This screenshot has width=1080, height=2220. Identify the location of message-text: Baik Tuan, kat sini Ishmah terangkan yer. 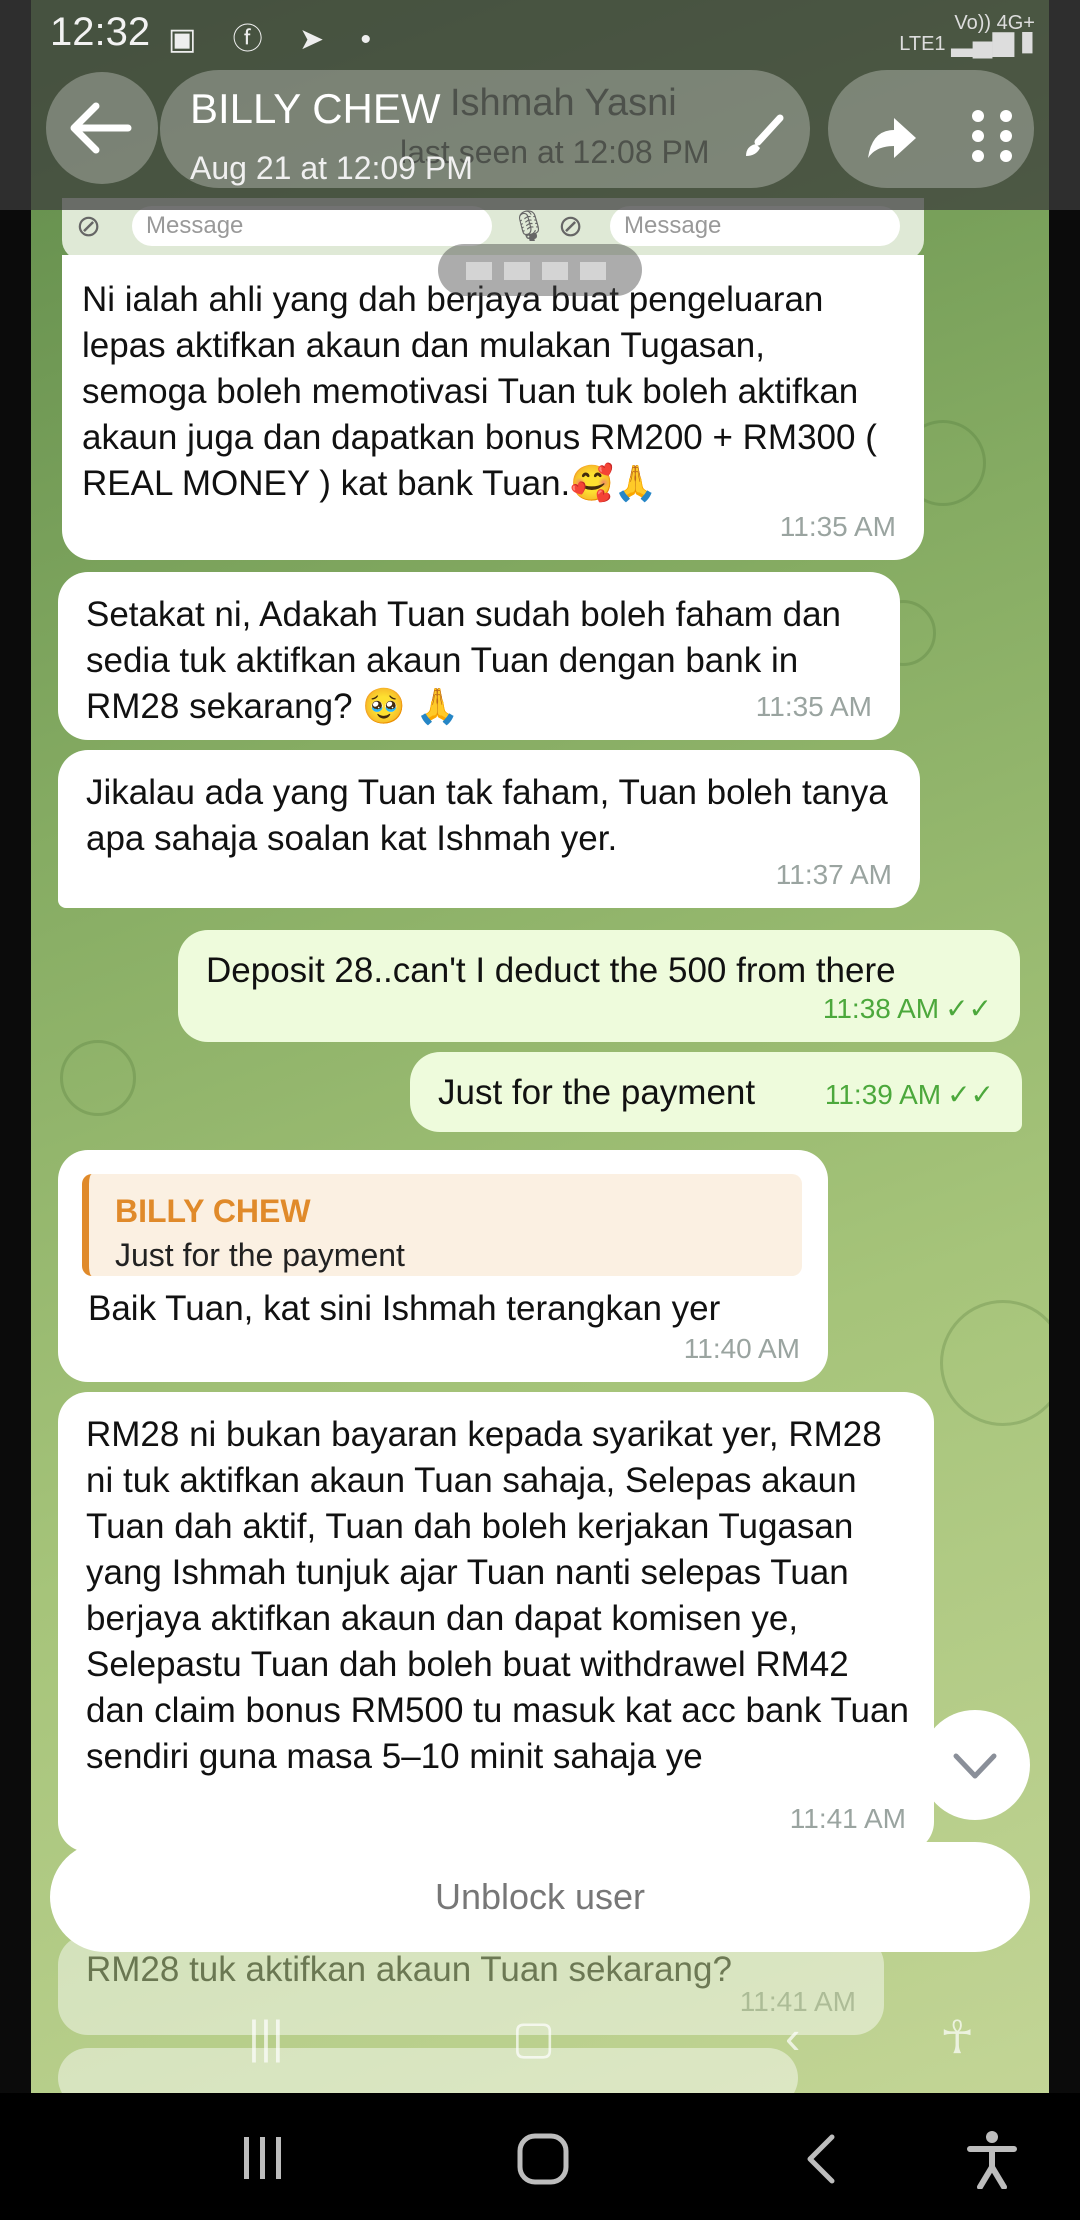
(404, 1308).